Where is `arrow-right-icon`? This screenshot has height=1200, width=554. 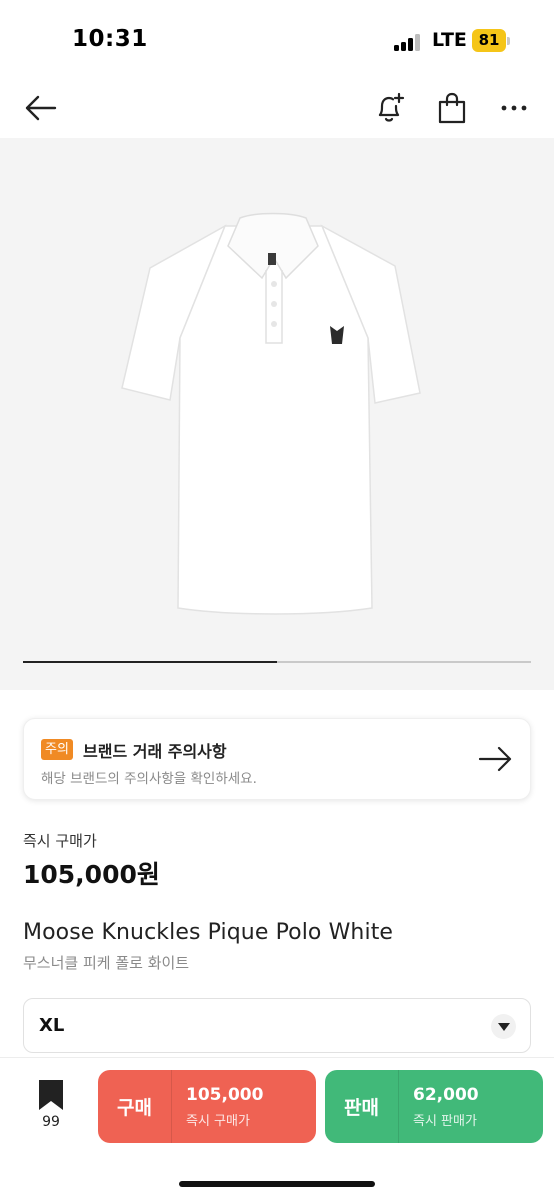
arrow-right-icon is located at coordinates (495, 759).